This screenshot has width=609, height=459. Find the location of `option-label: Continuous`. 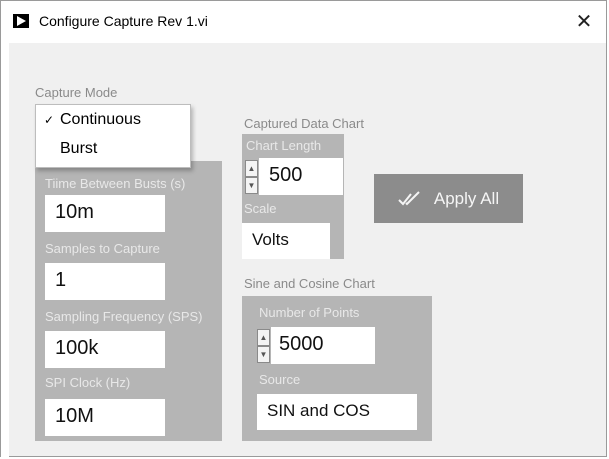

option-label: Continuous is located at coordinates (100, 119).